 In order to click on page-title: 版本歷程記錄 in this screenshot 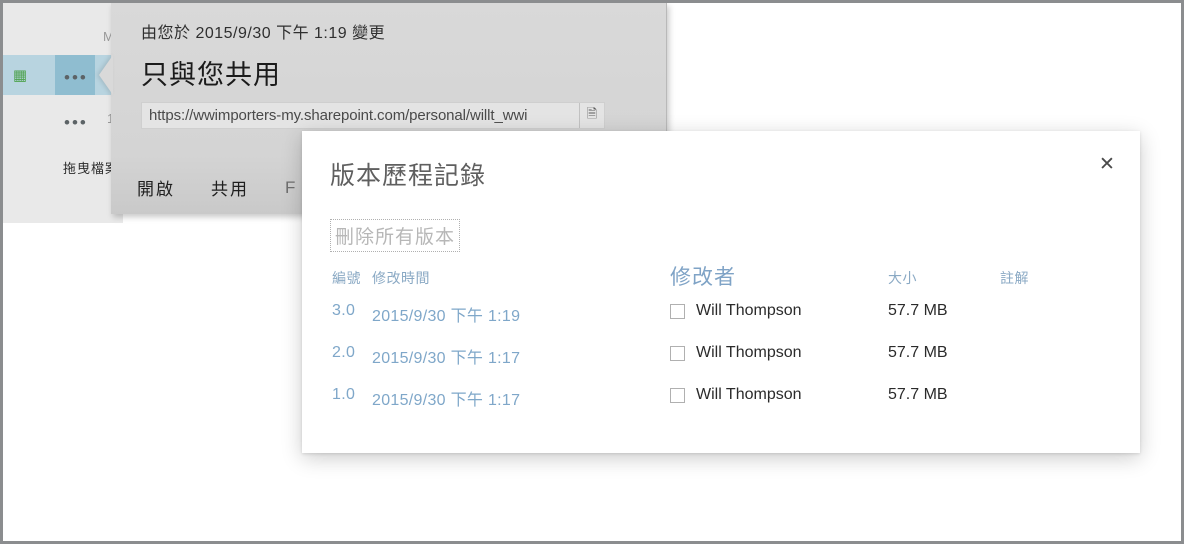, I will do `click(408, 176)`.